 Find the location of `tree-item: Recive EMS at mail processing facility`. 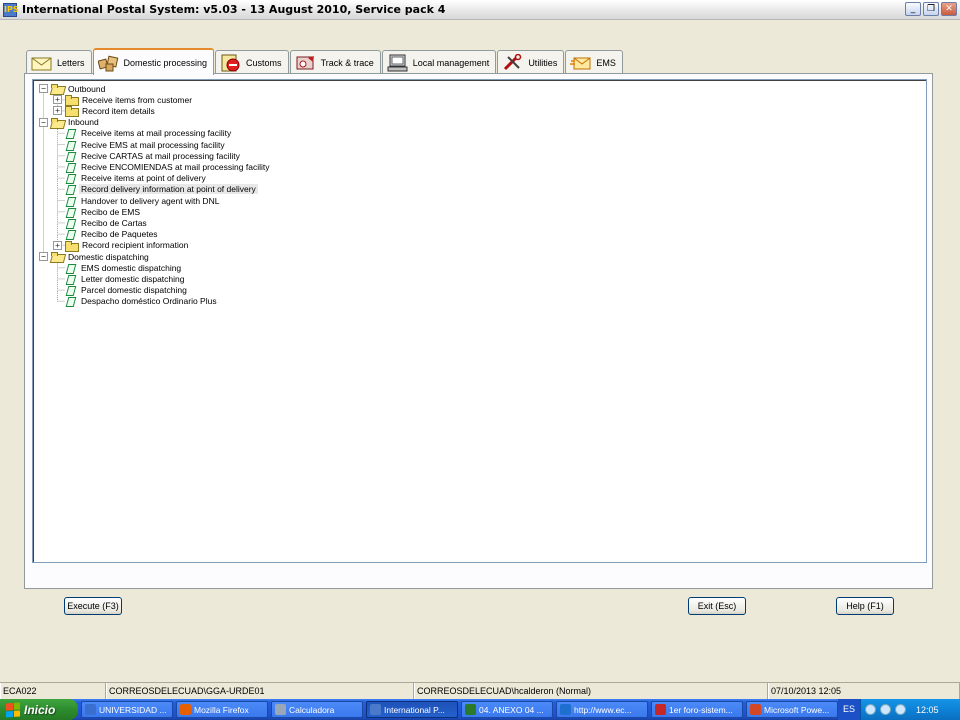

tree-item: Recive EMS at mail processing facility is located at coordinates (140, 144).